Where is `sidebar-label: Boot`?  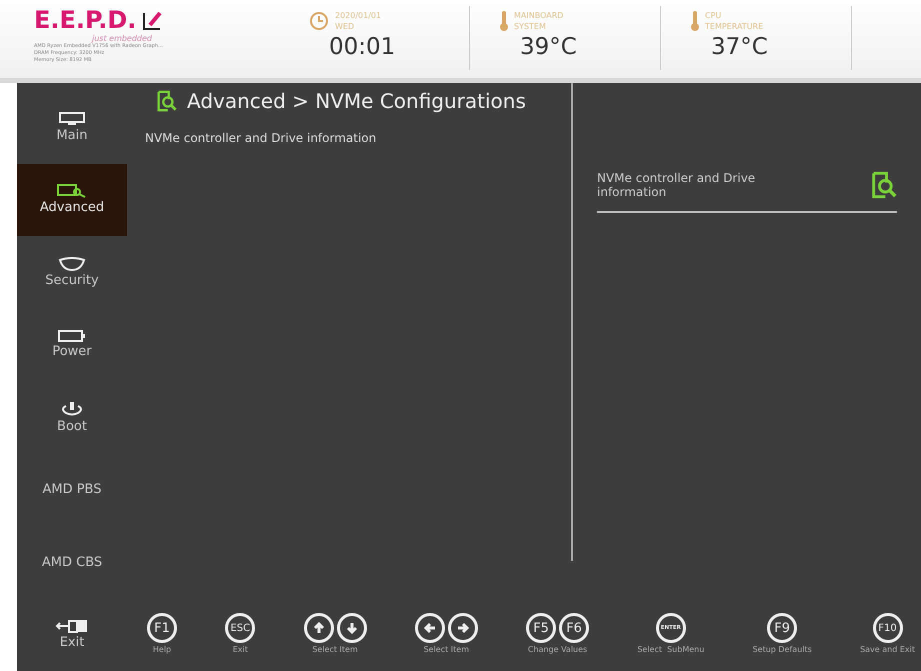
sidebar-label: Boot is located at coordinates (72, 426).